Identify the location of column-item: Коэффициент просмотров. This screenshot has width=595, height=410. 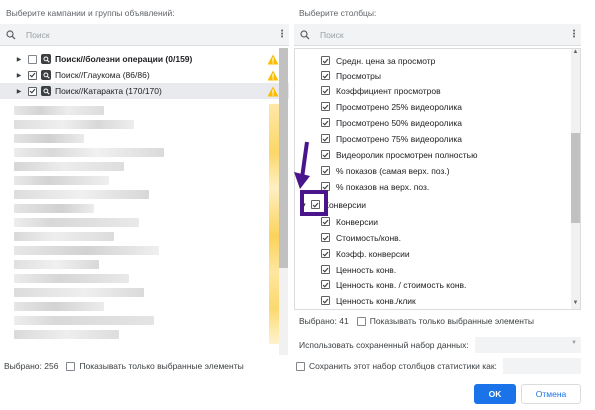
(381, 90).